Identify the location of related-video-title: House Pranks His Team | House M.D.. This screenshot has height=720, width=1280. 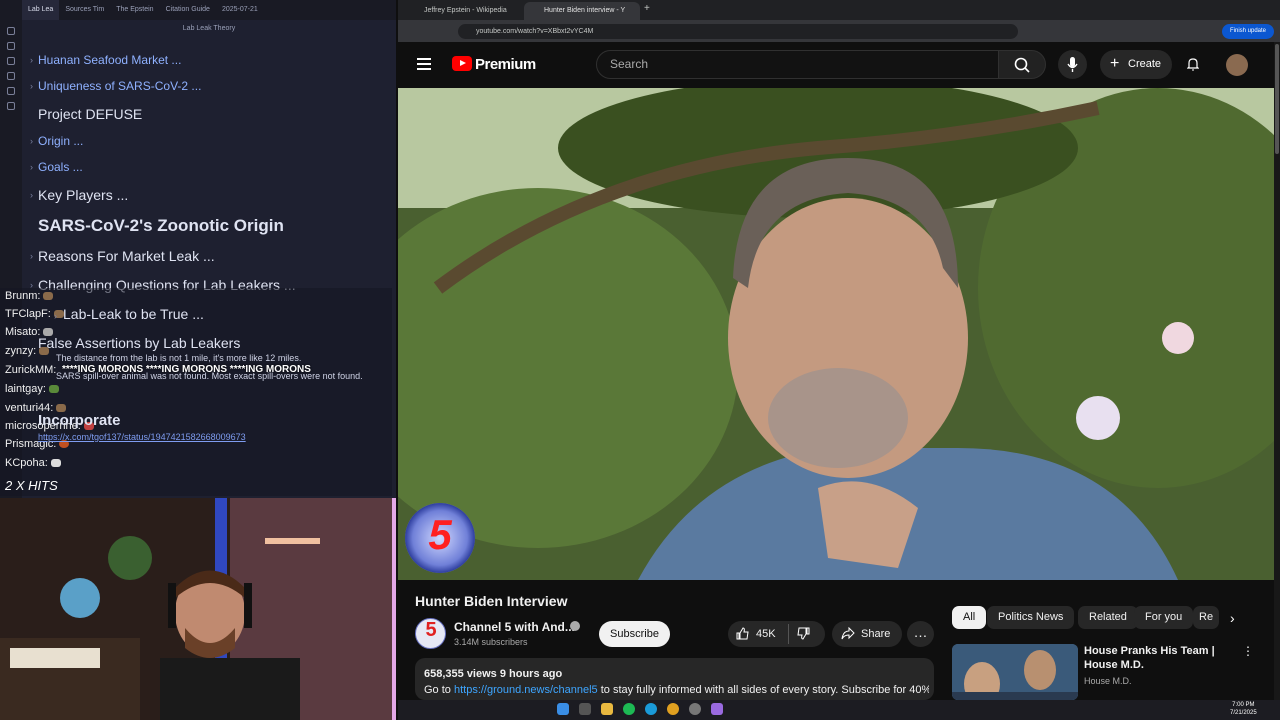
(1164, 658).